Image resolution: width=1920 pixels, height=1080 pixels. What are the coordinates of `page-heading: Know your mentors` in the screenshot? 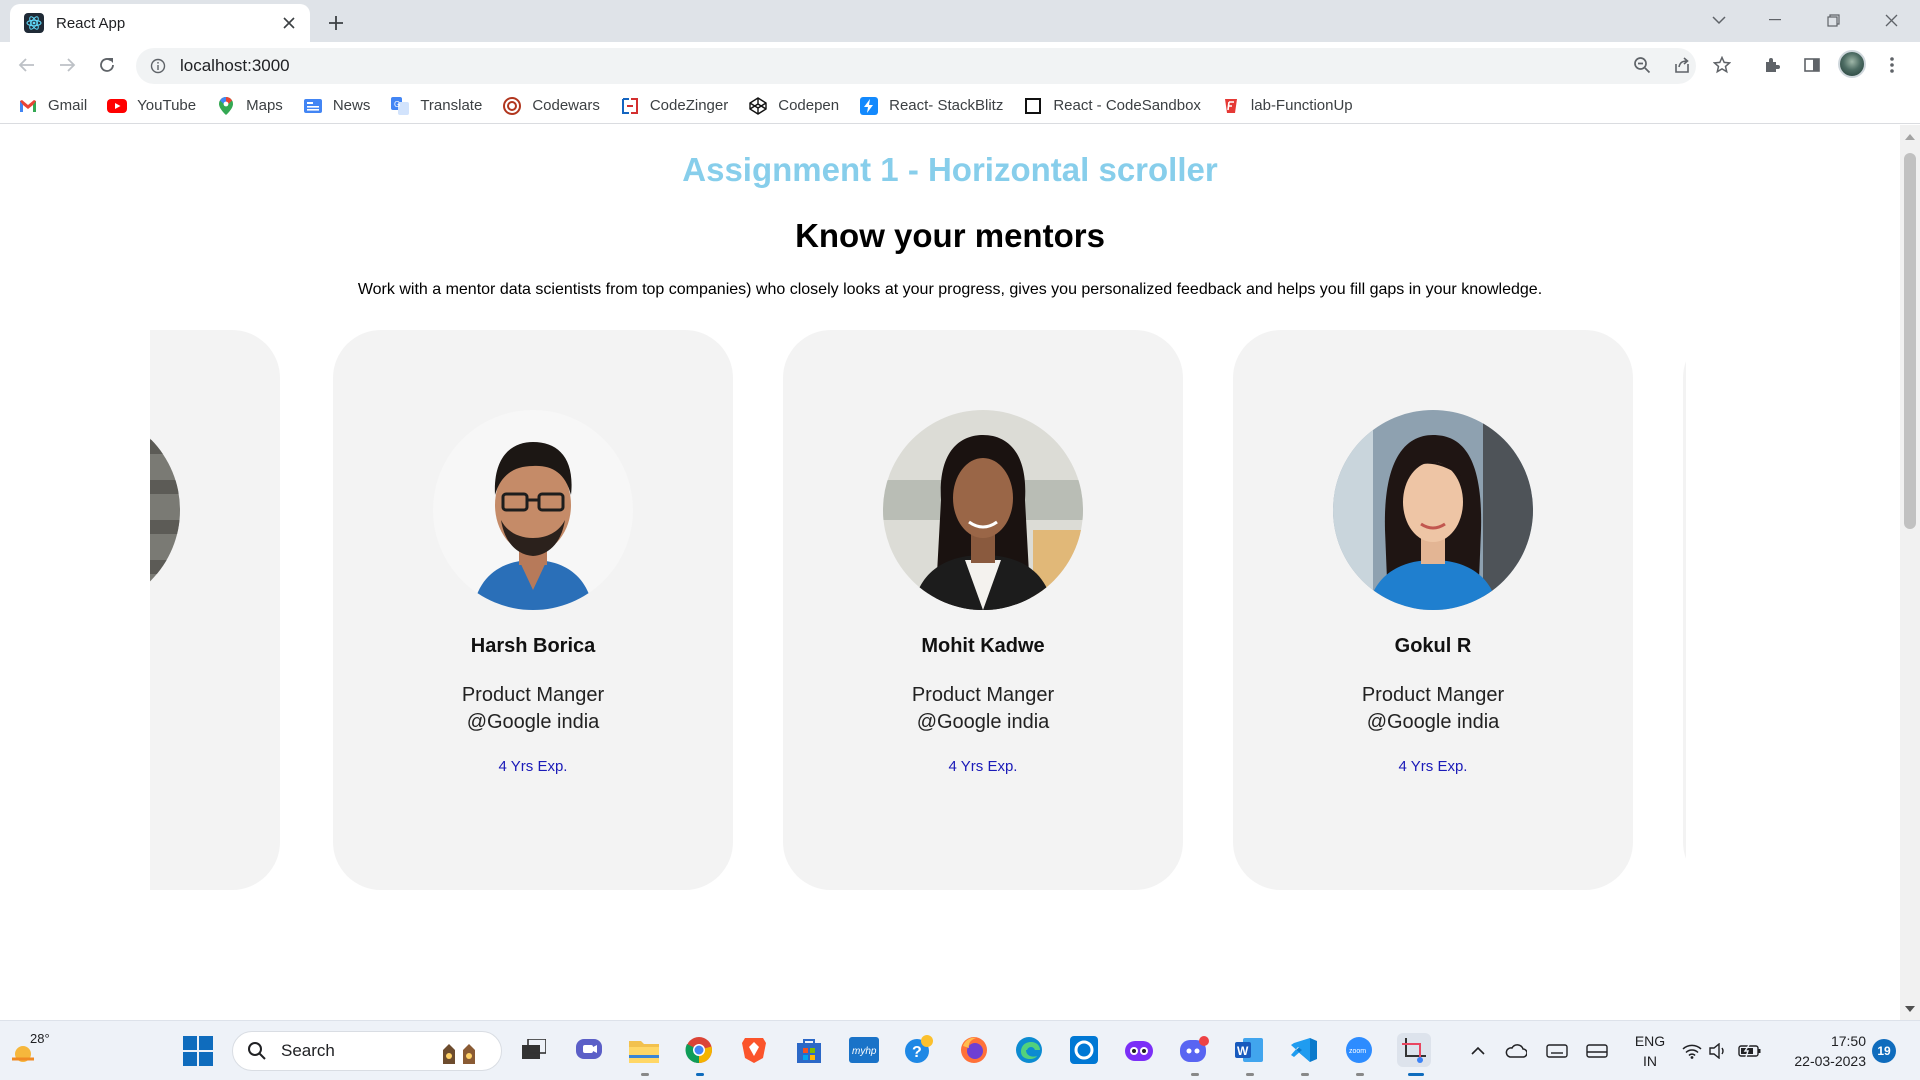 It's located at (950, 235).